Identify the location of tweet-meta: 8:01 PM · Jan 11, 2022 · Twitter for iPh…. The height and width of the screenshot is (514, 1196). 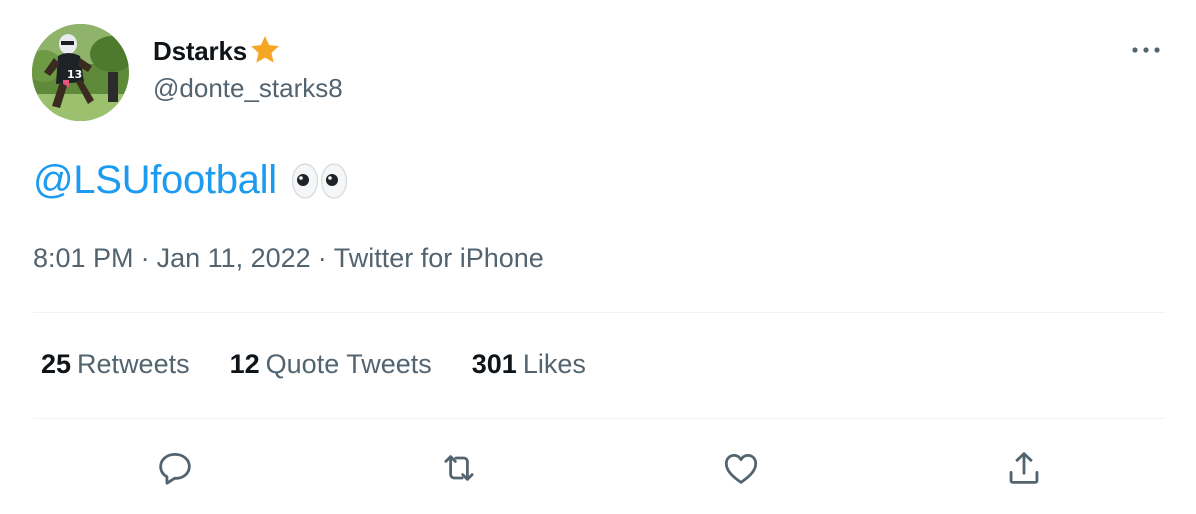
(288, 258).